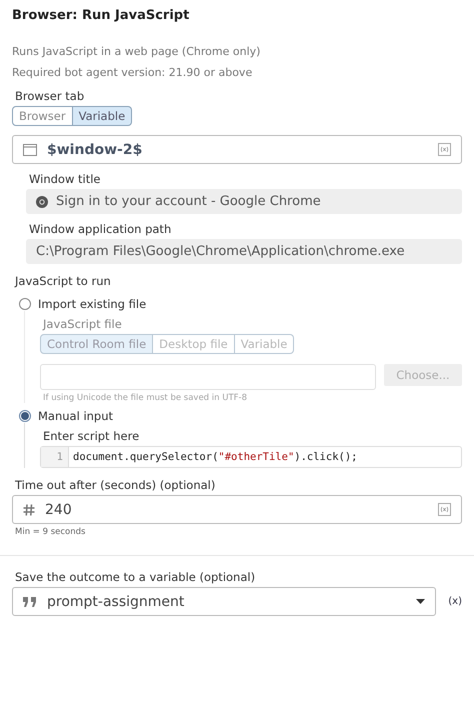  What do you see at coordinates (55, 457) in the screenshot?
I see `line-number: 1` at bounding box center [55, 457].